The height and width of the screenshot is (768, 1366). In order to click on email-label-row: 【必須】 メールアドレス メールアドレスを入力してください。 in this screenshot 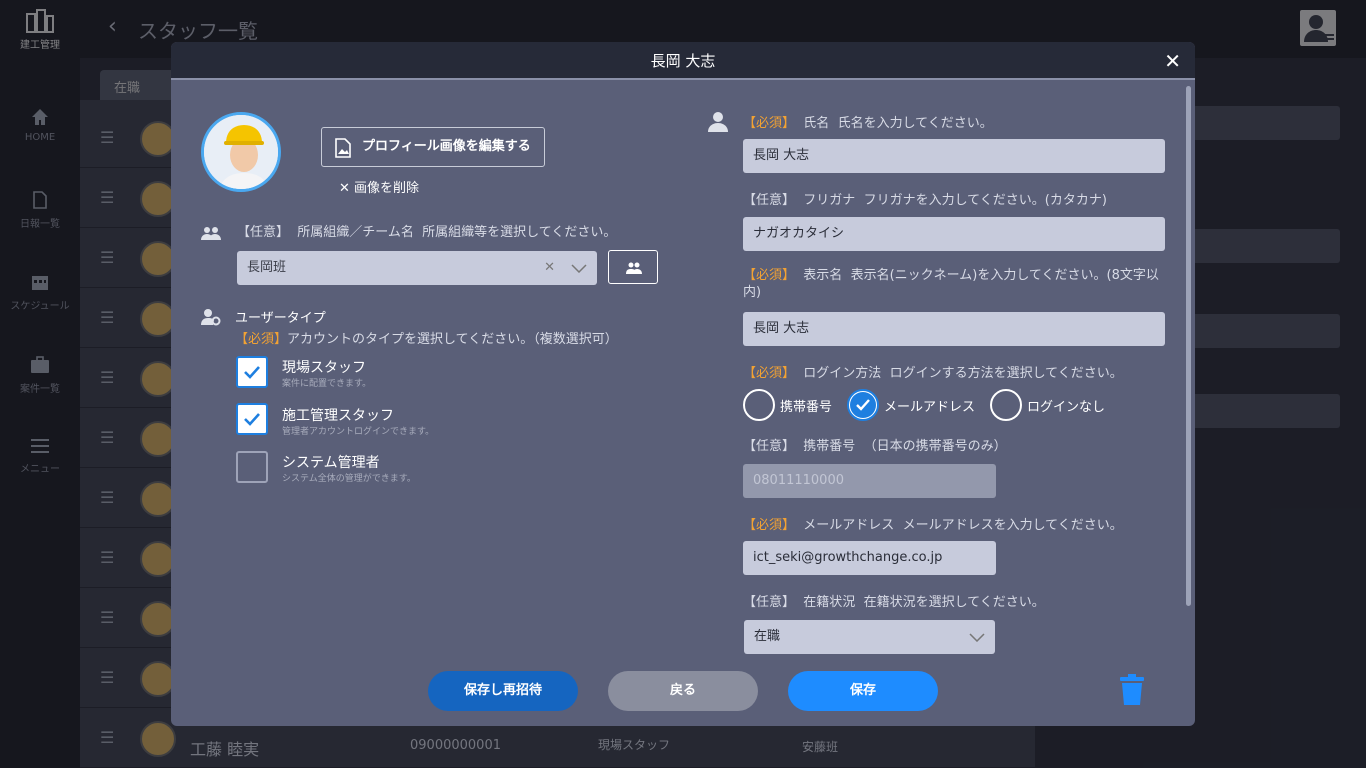, I will do `click(933, 523)`.